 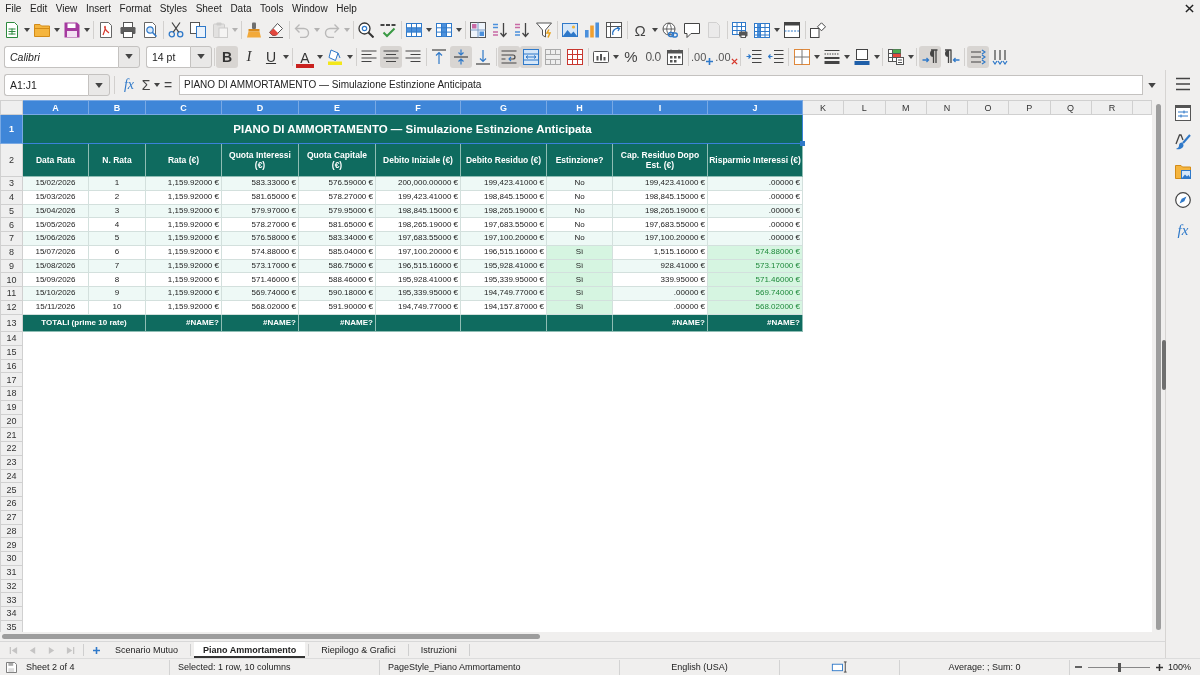 What do you see at coordinates (762, 30) in the screenshot?
I see `freeze-table-icon` at bounding box center [762, 30].